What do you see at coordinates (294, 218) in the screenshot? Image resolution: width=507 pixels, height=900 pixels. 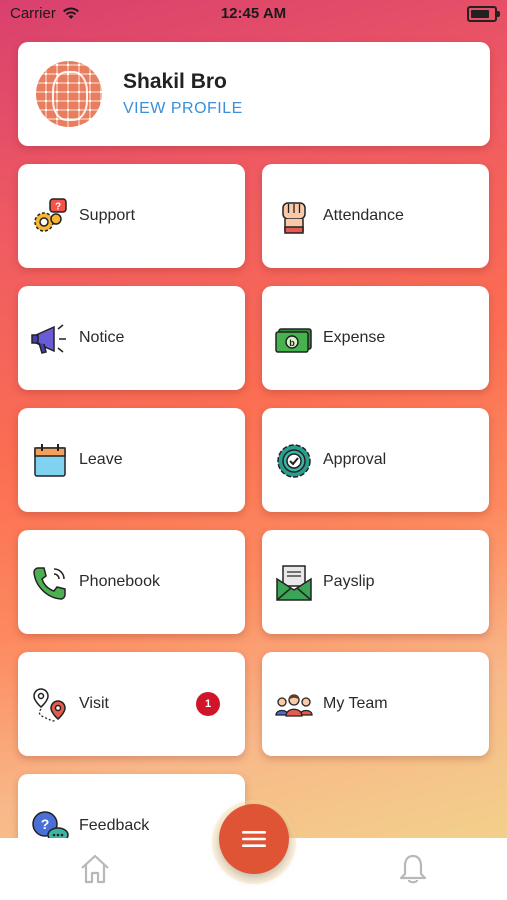 I see `fist-icon` at bounding box center [294, 218].